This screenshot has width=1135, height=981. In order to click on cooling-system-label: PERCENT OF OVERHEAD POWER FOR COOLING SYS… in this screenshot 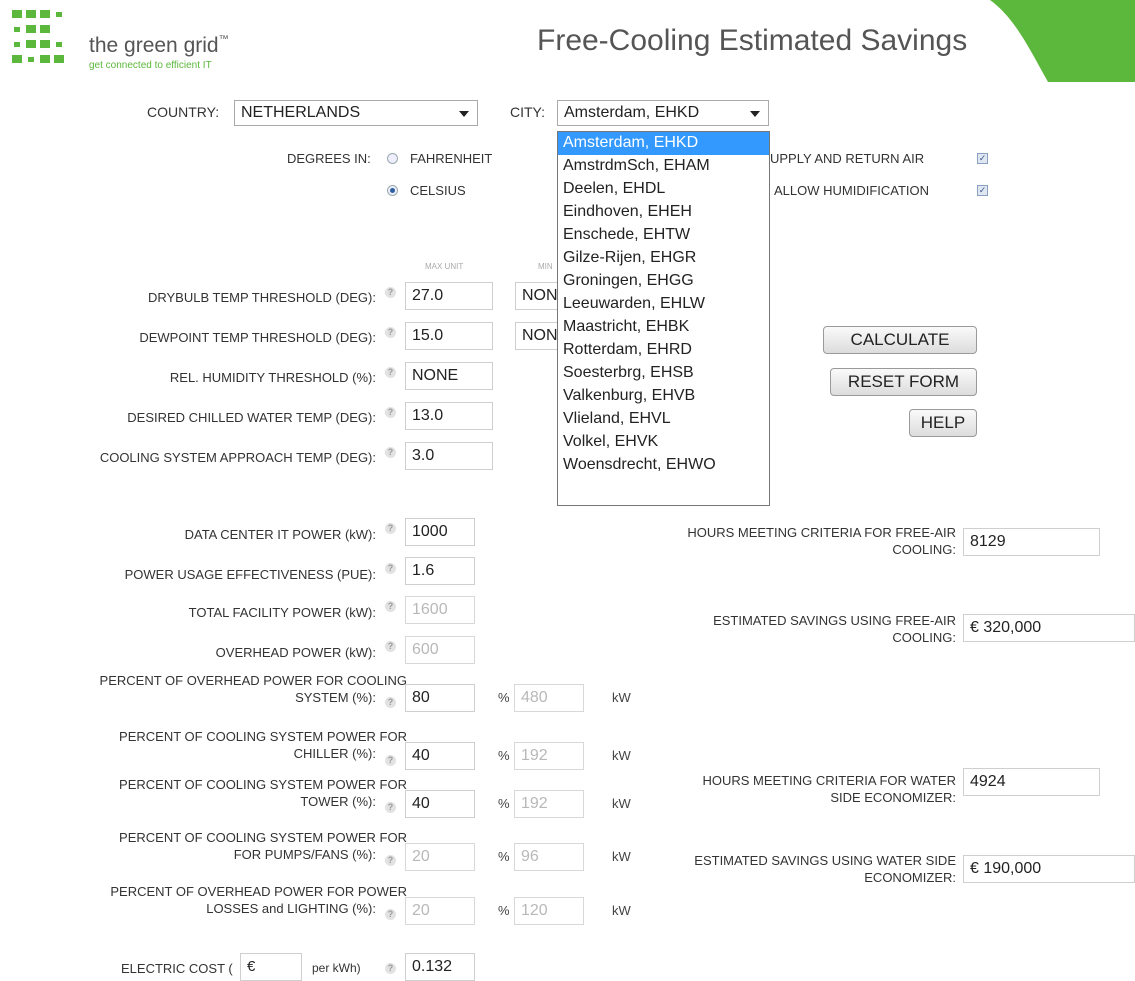, I will do `click(253, 689)`.